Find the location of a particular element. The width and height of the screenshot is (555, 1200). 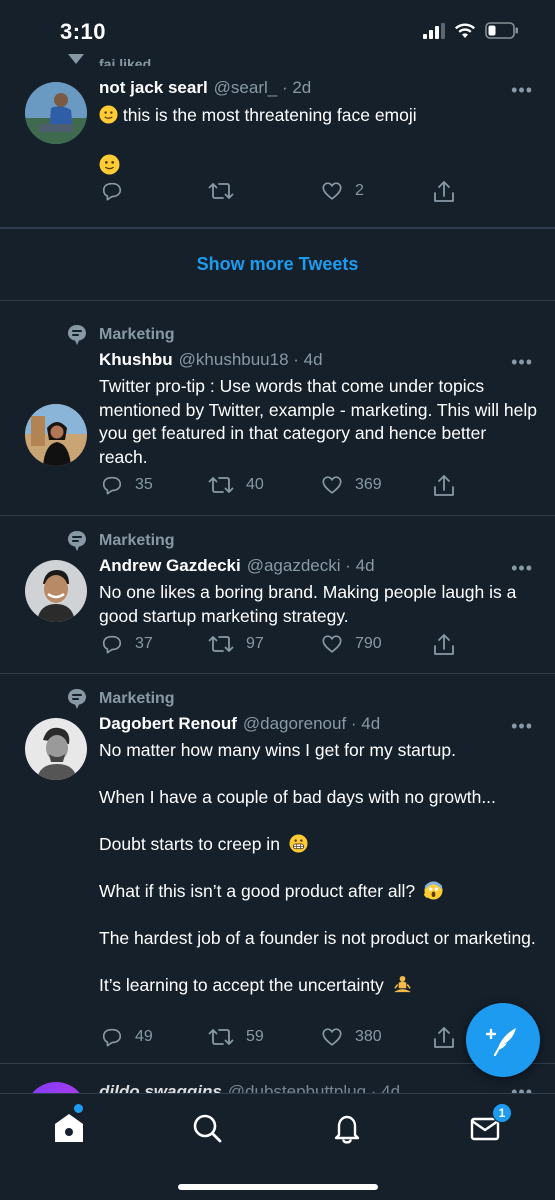

retweet-button: 40 is located at coordinates (236, 485).